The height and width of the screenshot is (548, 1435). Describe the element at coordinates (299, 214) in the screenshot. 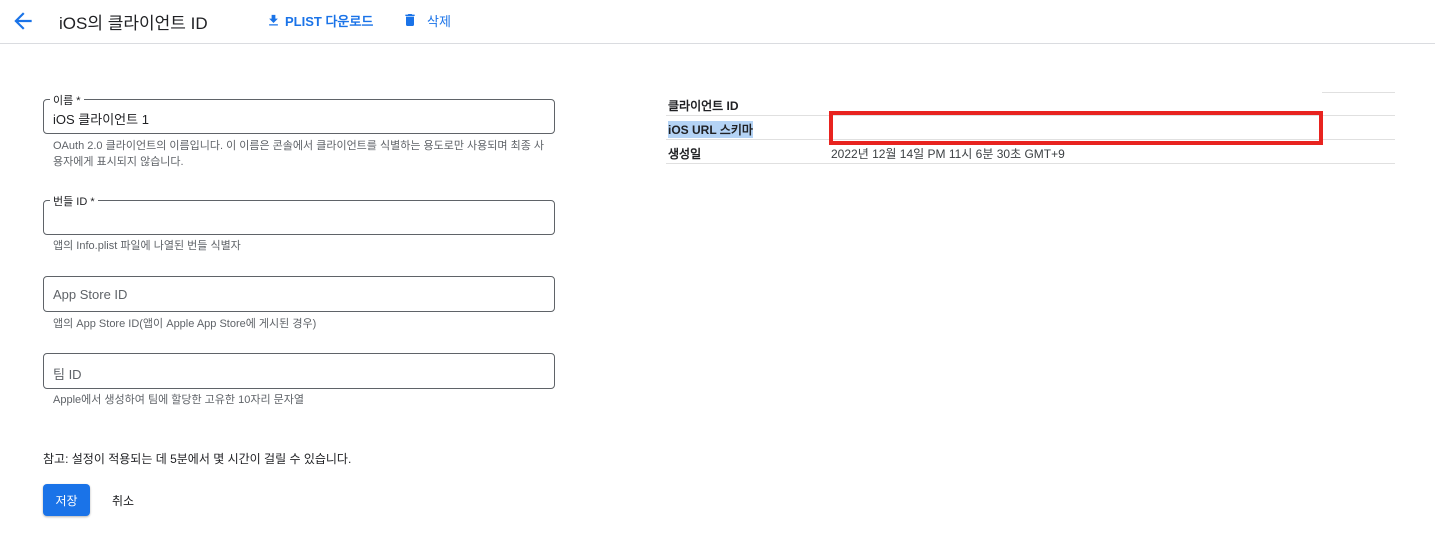

I see `bundle-id-field: 번들 ID *` at that location.